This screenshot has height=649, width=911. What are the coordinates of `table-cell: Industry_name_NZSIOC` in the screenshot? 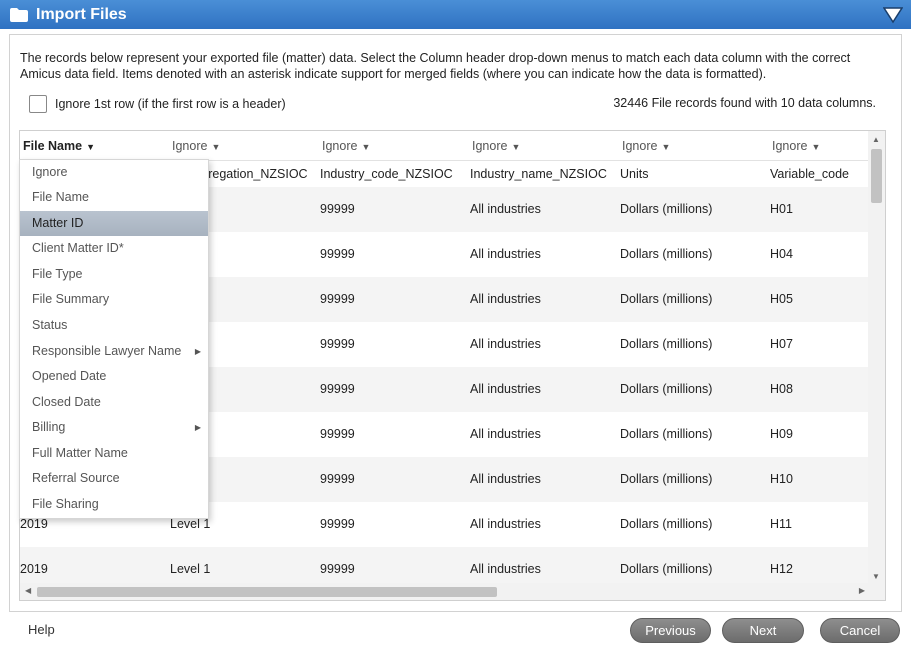 It's located at (538, 174).